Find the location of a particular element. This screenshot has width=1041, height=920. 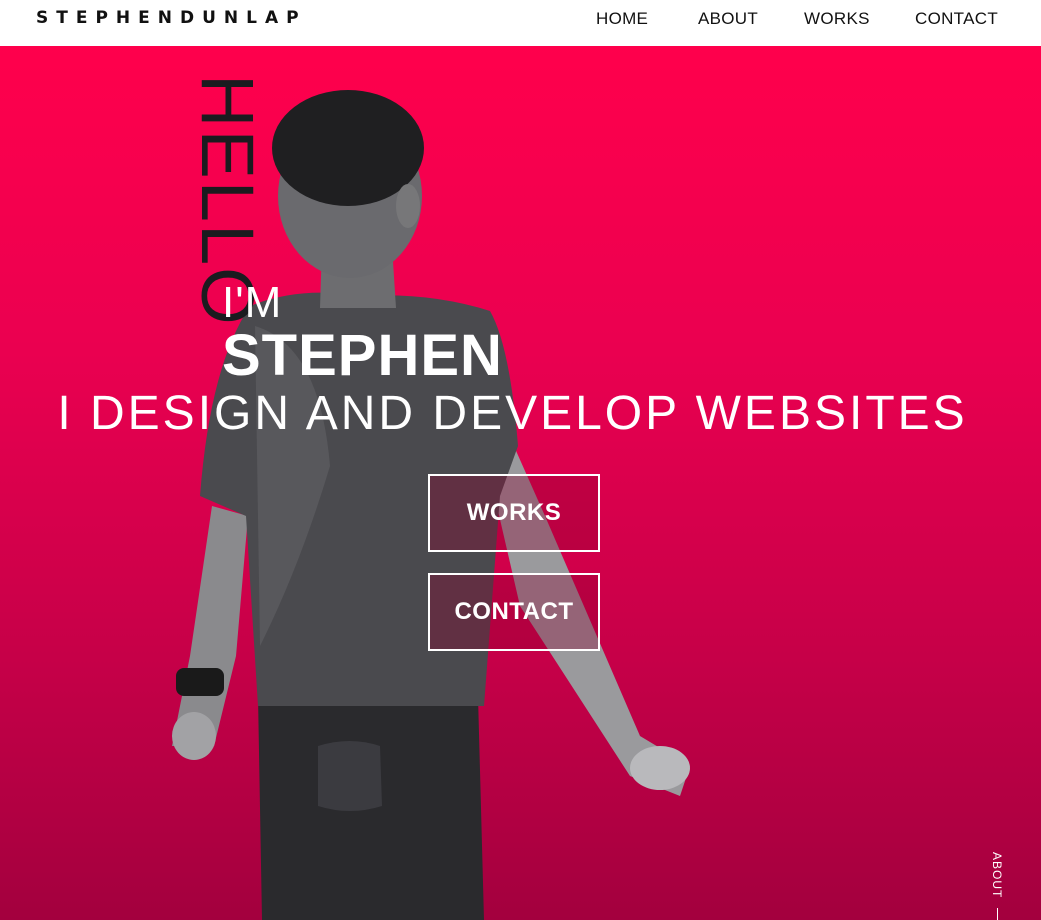

top-navbar: STEPHENDUNLAP HOME ABOUT WORKS CONTACT is located at coordinates (520, 23).